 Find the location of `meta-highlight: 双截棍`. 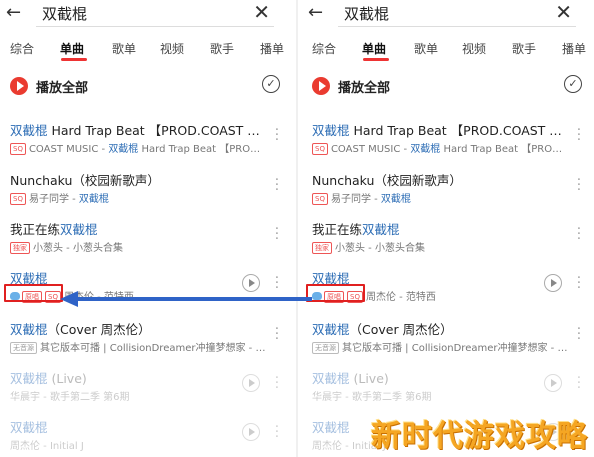

meta-highlight: 双截棍 is located at coordinates (425, 149).